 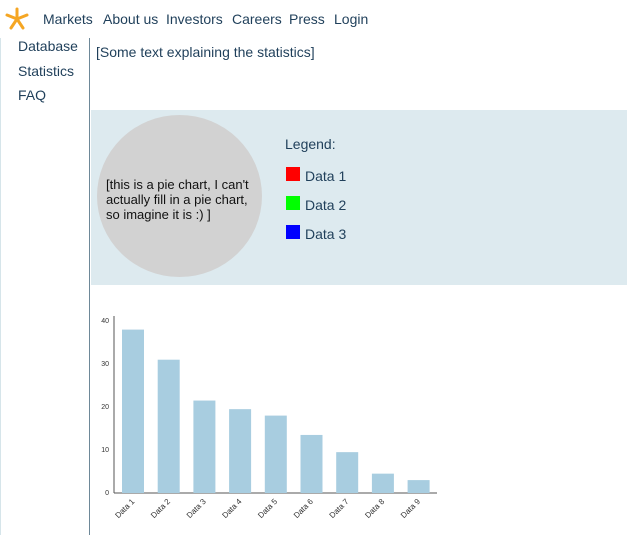 What do you see at coordinates (303, 508) in the screenshot?
I see `x-tick-label-6: Data 6` at bounding box center [303, 508].